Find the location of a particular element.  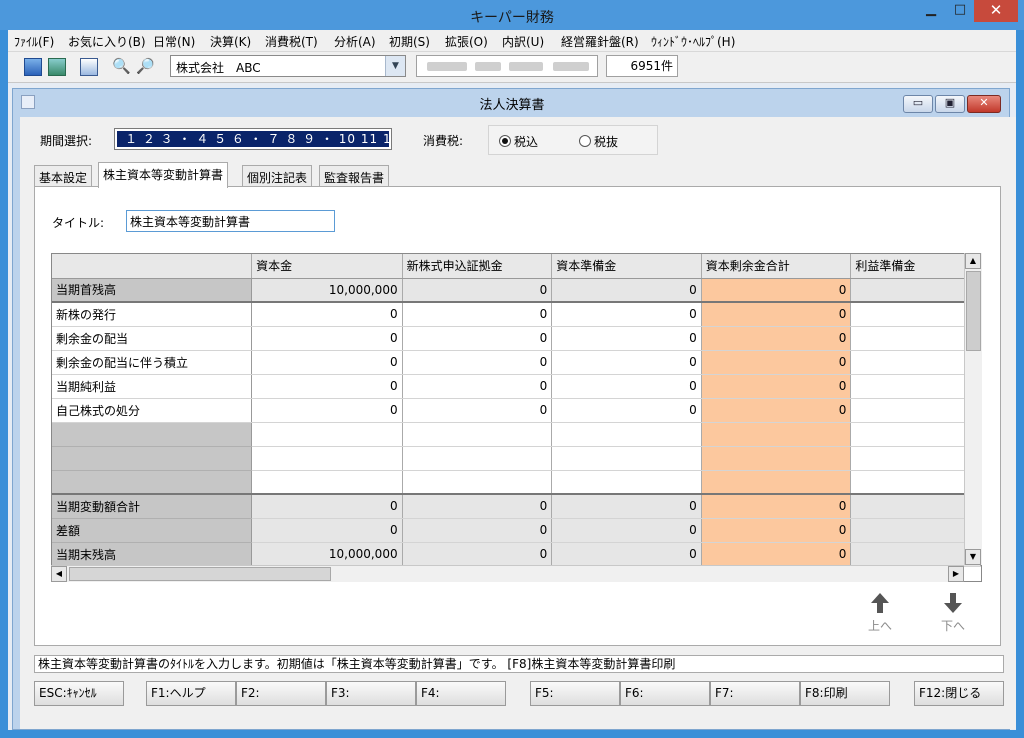

radio-tax-included is located at coordinates (505, 141).